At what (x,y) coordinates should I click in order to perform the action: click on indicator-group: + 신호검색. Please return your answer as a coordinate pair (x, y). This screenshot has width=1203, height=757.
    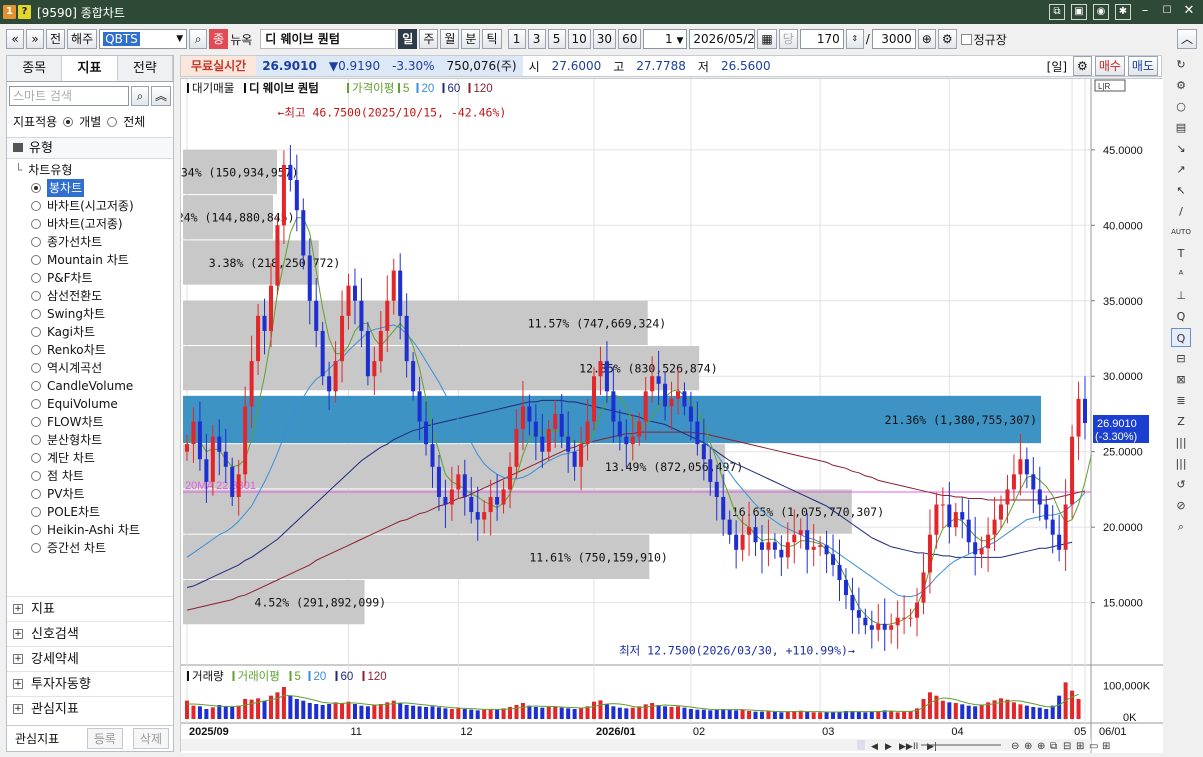
    Looking at the image, I should click on (90, 633).